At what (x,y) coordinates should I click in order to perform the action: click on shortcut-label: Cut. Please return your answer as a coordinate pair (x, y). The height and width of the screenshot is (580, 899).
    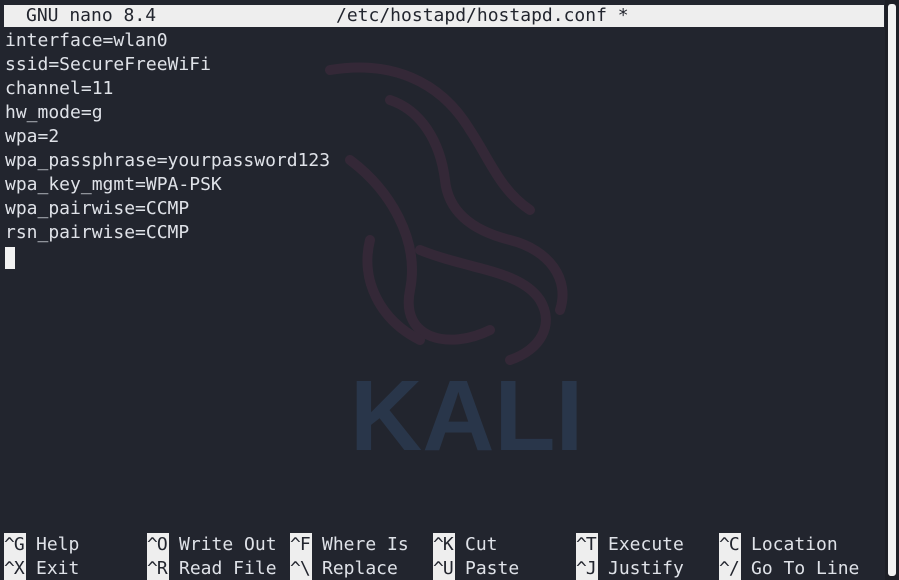
    Looking at the image, I should click on (481, 544).